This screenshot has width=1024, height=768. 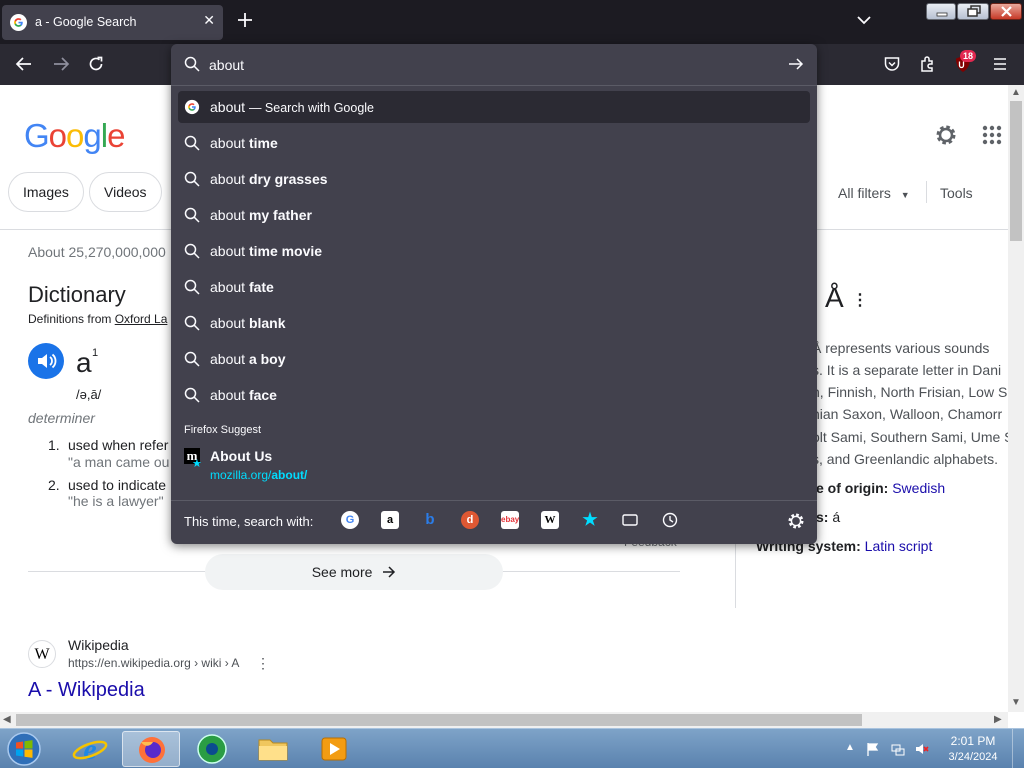 What do you see at coordinates (928, 64) in the screenshot?
I see `extensions-puzzle-icon` at bounding box center [928, 64].